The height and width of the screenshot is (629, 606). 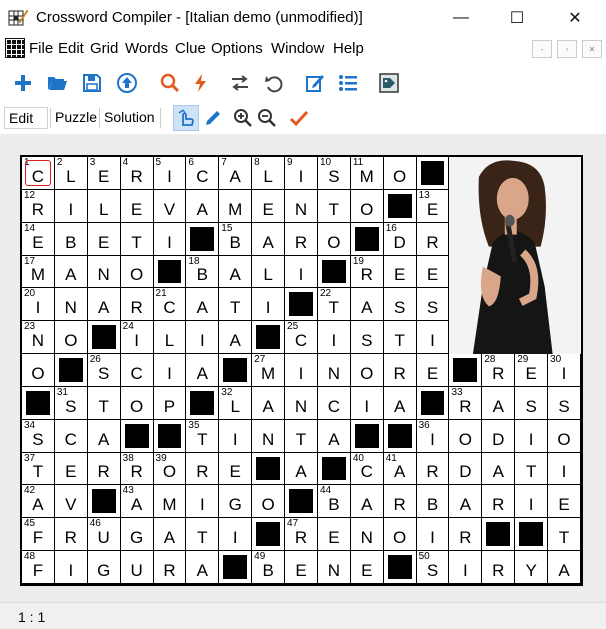 I want to click on grid-cell: 13 E, so click(x=433, y=206).